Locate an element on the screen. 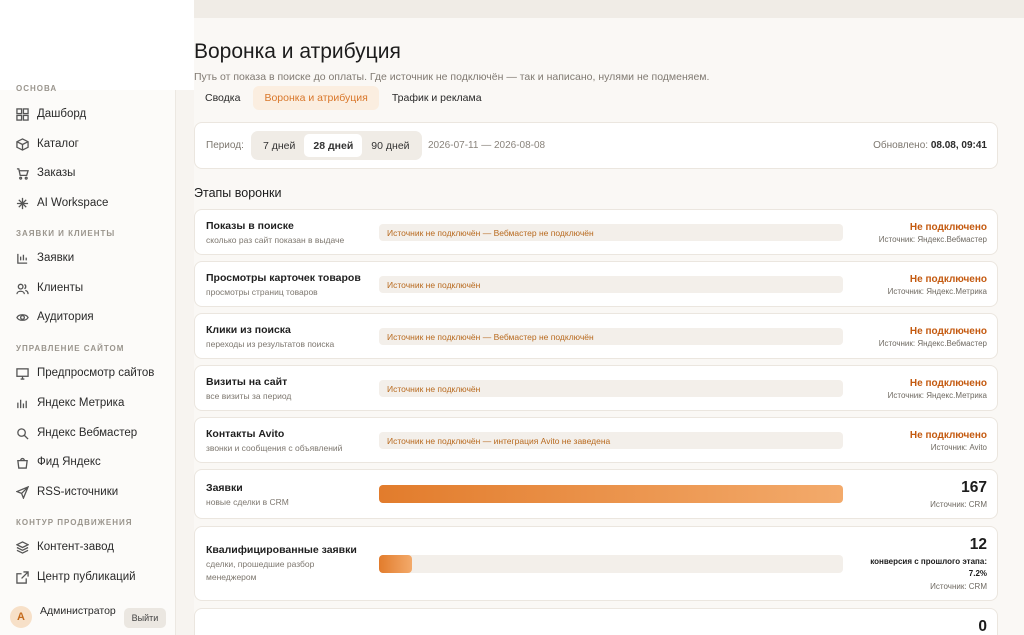  logout-button: Выйти is located at coordinates (145, 618).